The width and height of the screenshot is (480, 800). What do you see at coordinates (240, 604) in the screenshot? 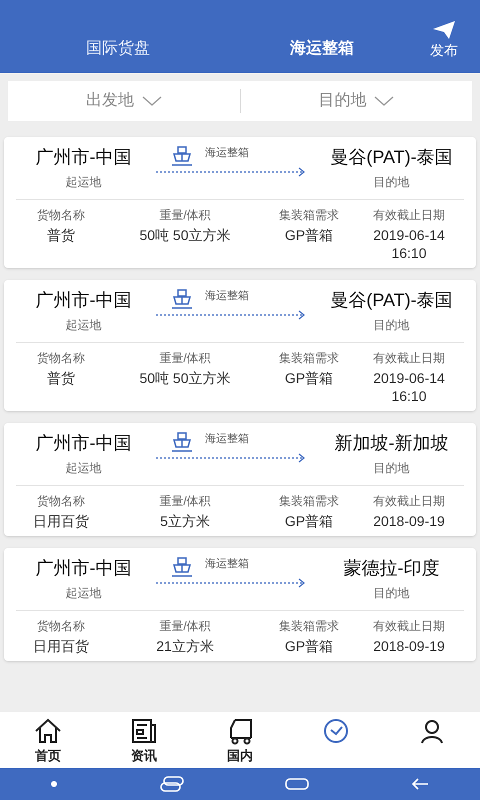
I see `cargo-card: 广州市-中国 起运地 海运整箱 蒙德拉-印度 目的地 货物名称 日用百货 重量/体积 21立方米 集装箱需求 GP普箱 有效截止日期 2018-09-19` at bounding box center [240, 604].